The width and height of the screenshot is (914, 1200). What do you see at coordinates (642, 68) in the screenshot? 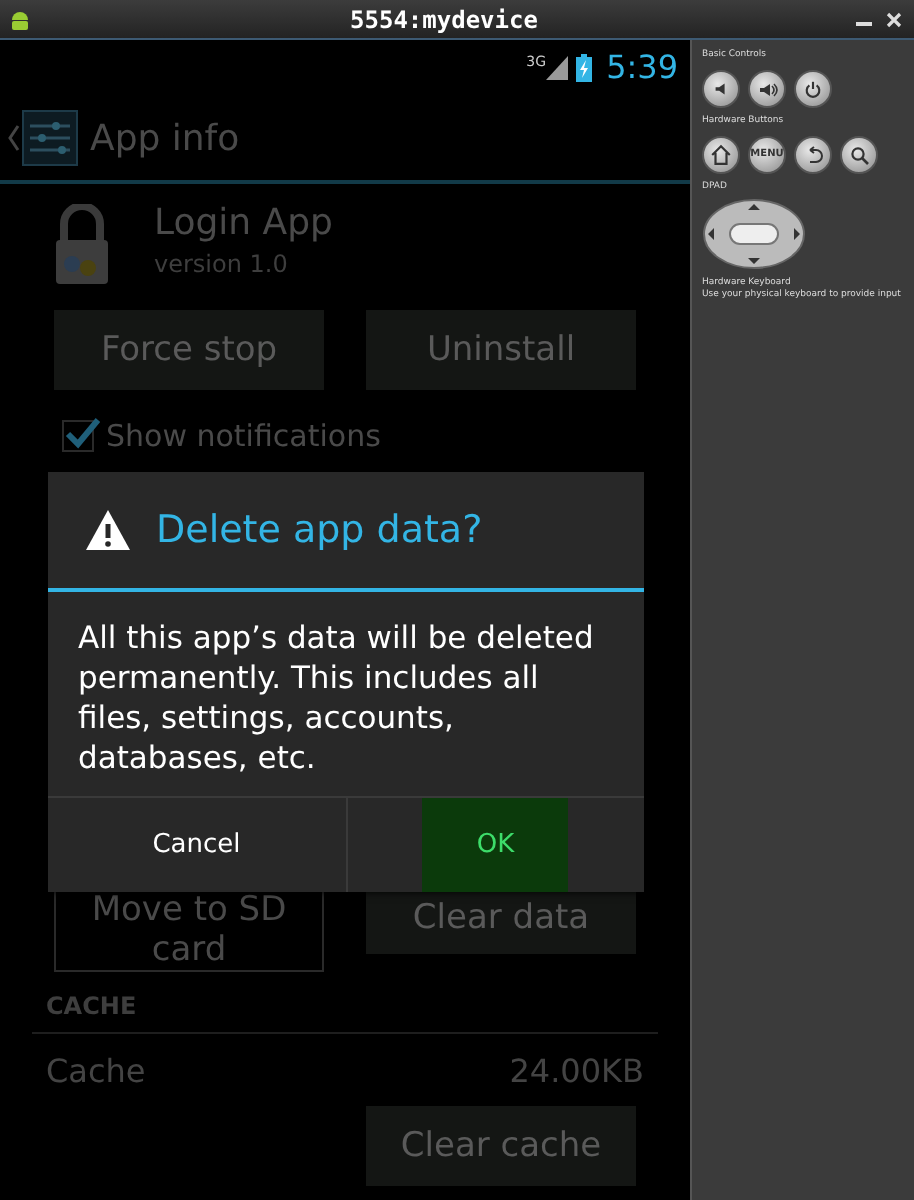
I see `clock: 5:39` at bounding box center [642, 68].